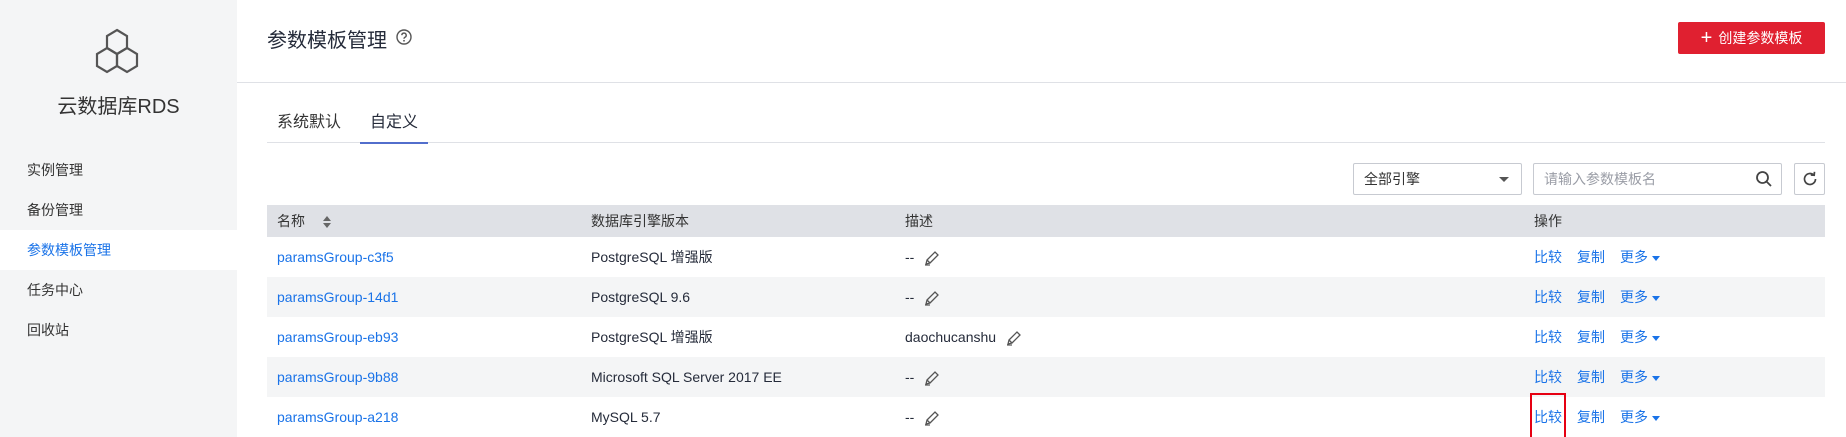 This screenshot has width=1846, height=437. Describe the element at coordinates (1046, 127) in the screenshot. I see `tab-bar: 系统默认 自定义` at that location.